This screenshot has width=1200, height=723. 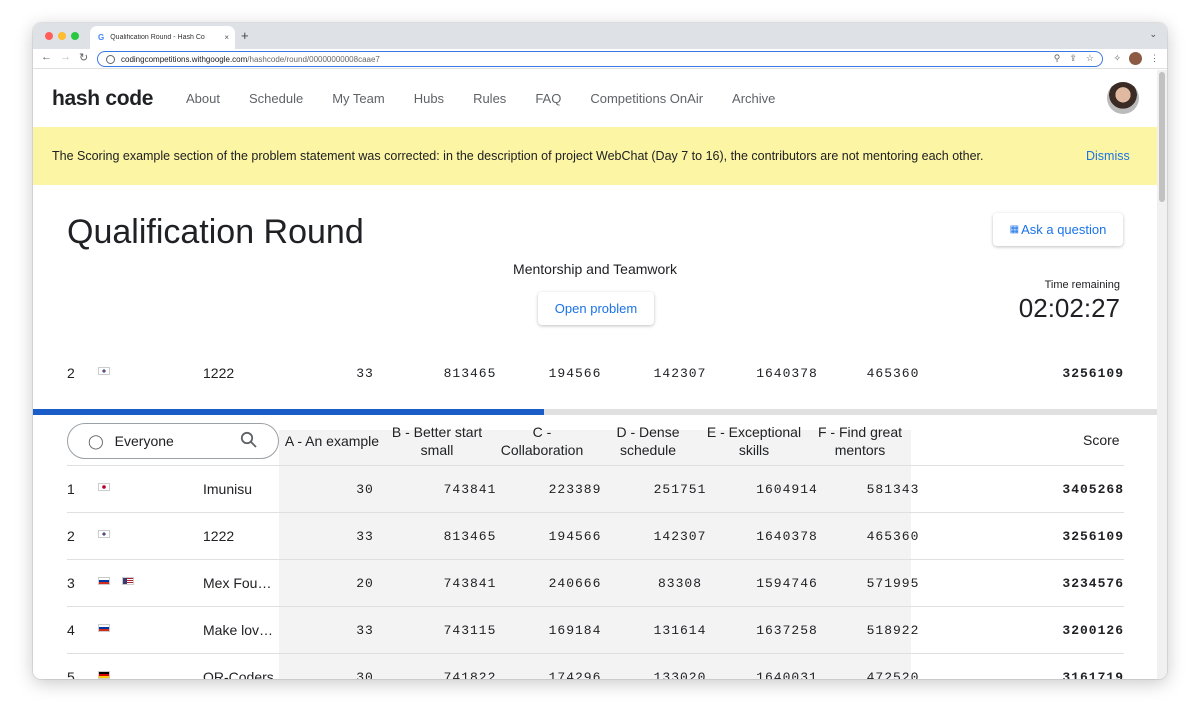 I want to click on tab-search-chevron-icon: ⌄, so click(x=1153, y=34).